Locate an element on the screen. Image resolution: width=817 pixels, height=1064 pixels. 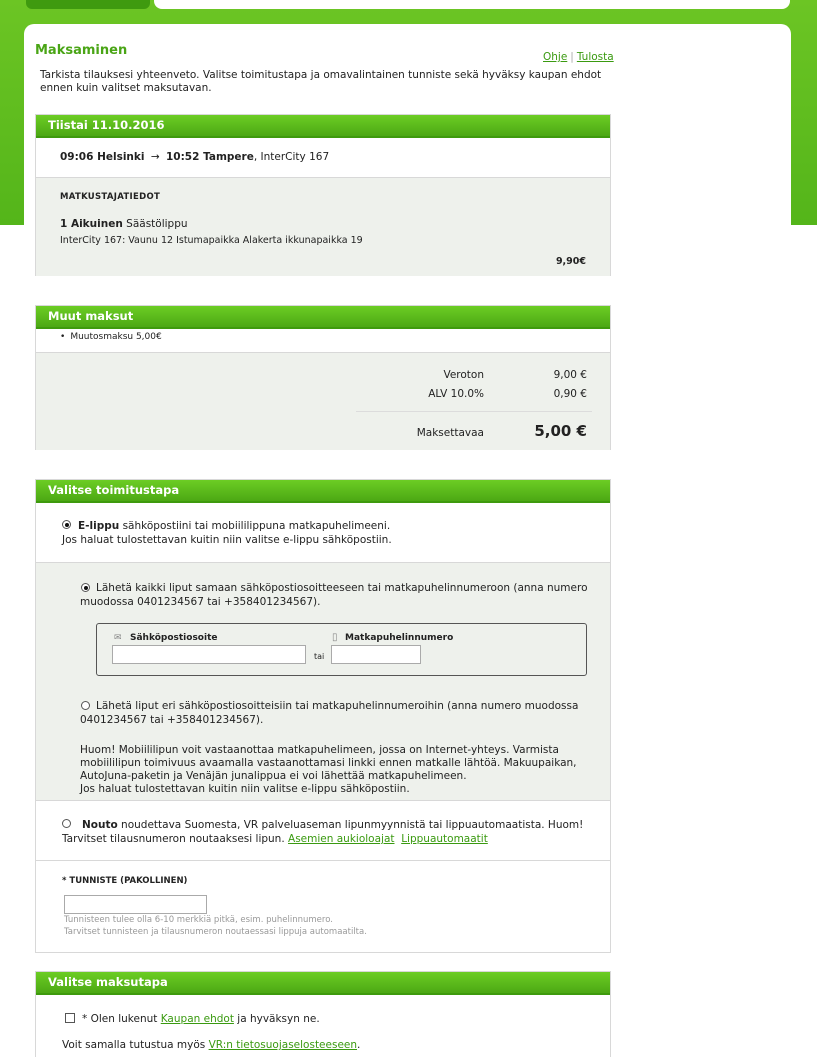
payment-header: Valitse maksutapa is located at coordinates (323, 983).